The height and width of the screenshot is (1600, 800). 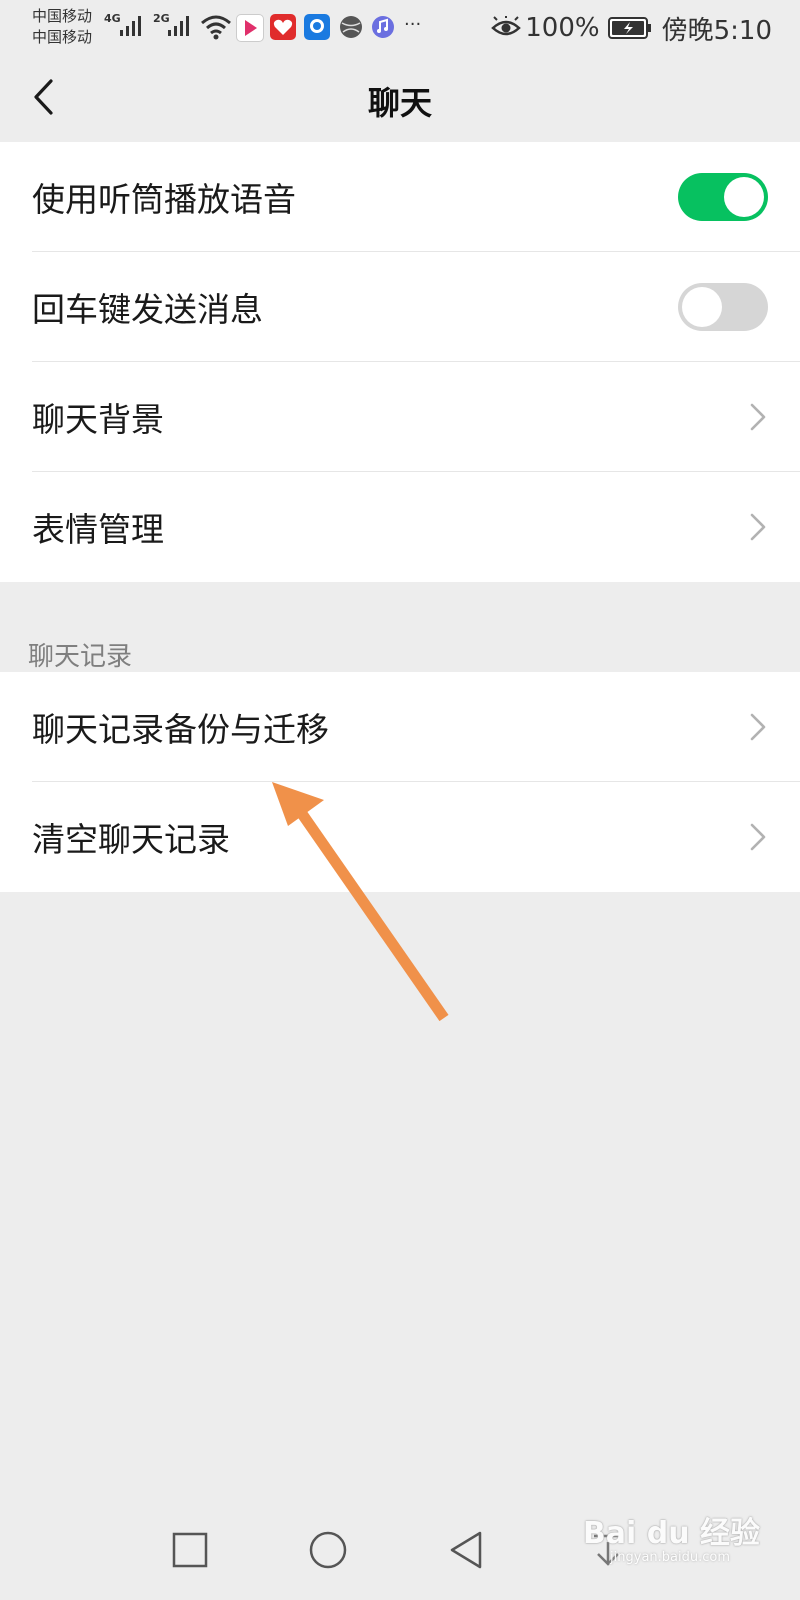 What do you see at coordinates (399, 103) in the screenshot?
I see `page-title: 聊天` at bounding box center [399, 103].